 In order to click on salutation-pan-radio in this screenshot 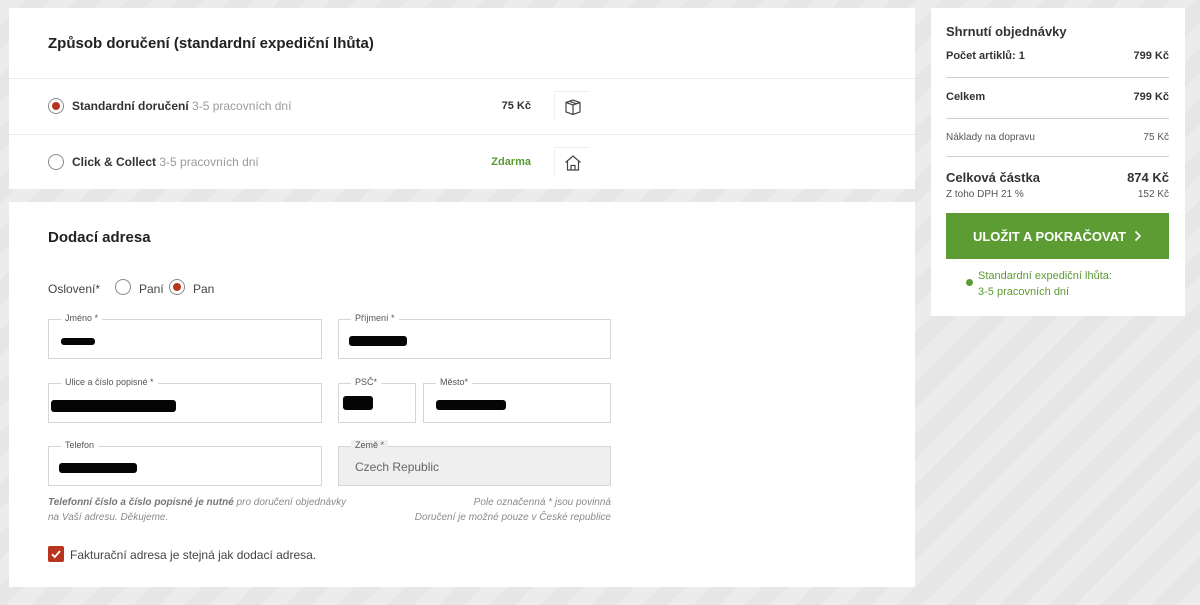, I will do `click(177, 287)`.